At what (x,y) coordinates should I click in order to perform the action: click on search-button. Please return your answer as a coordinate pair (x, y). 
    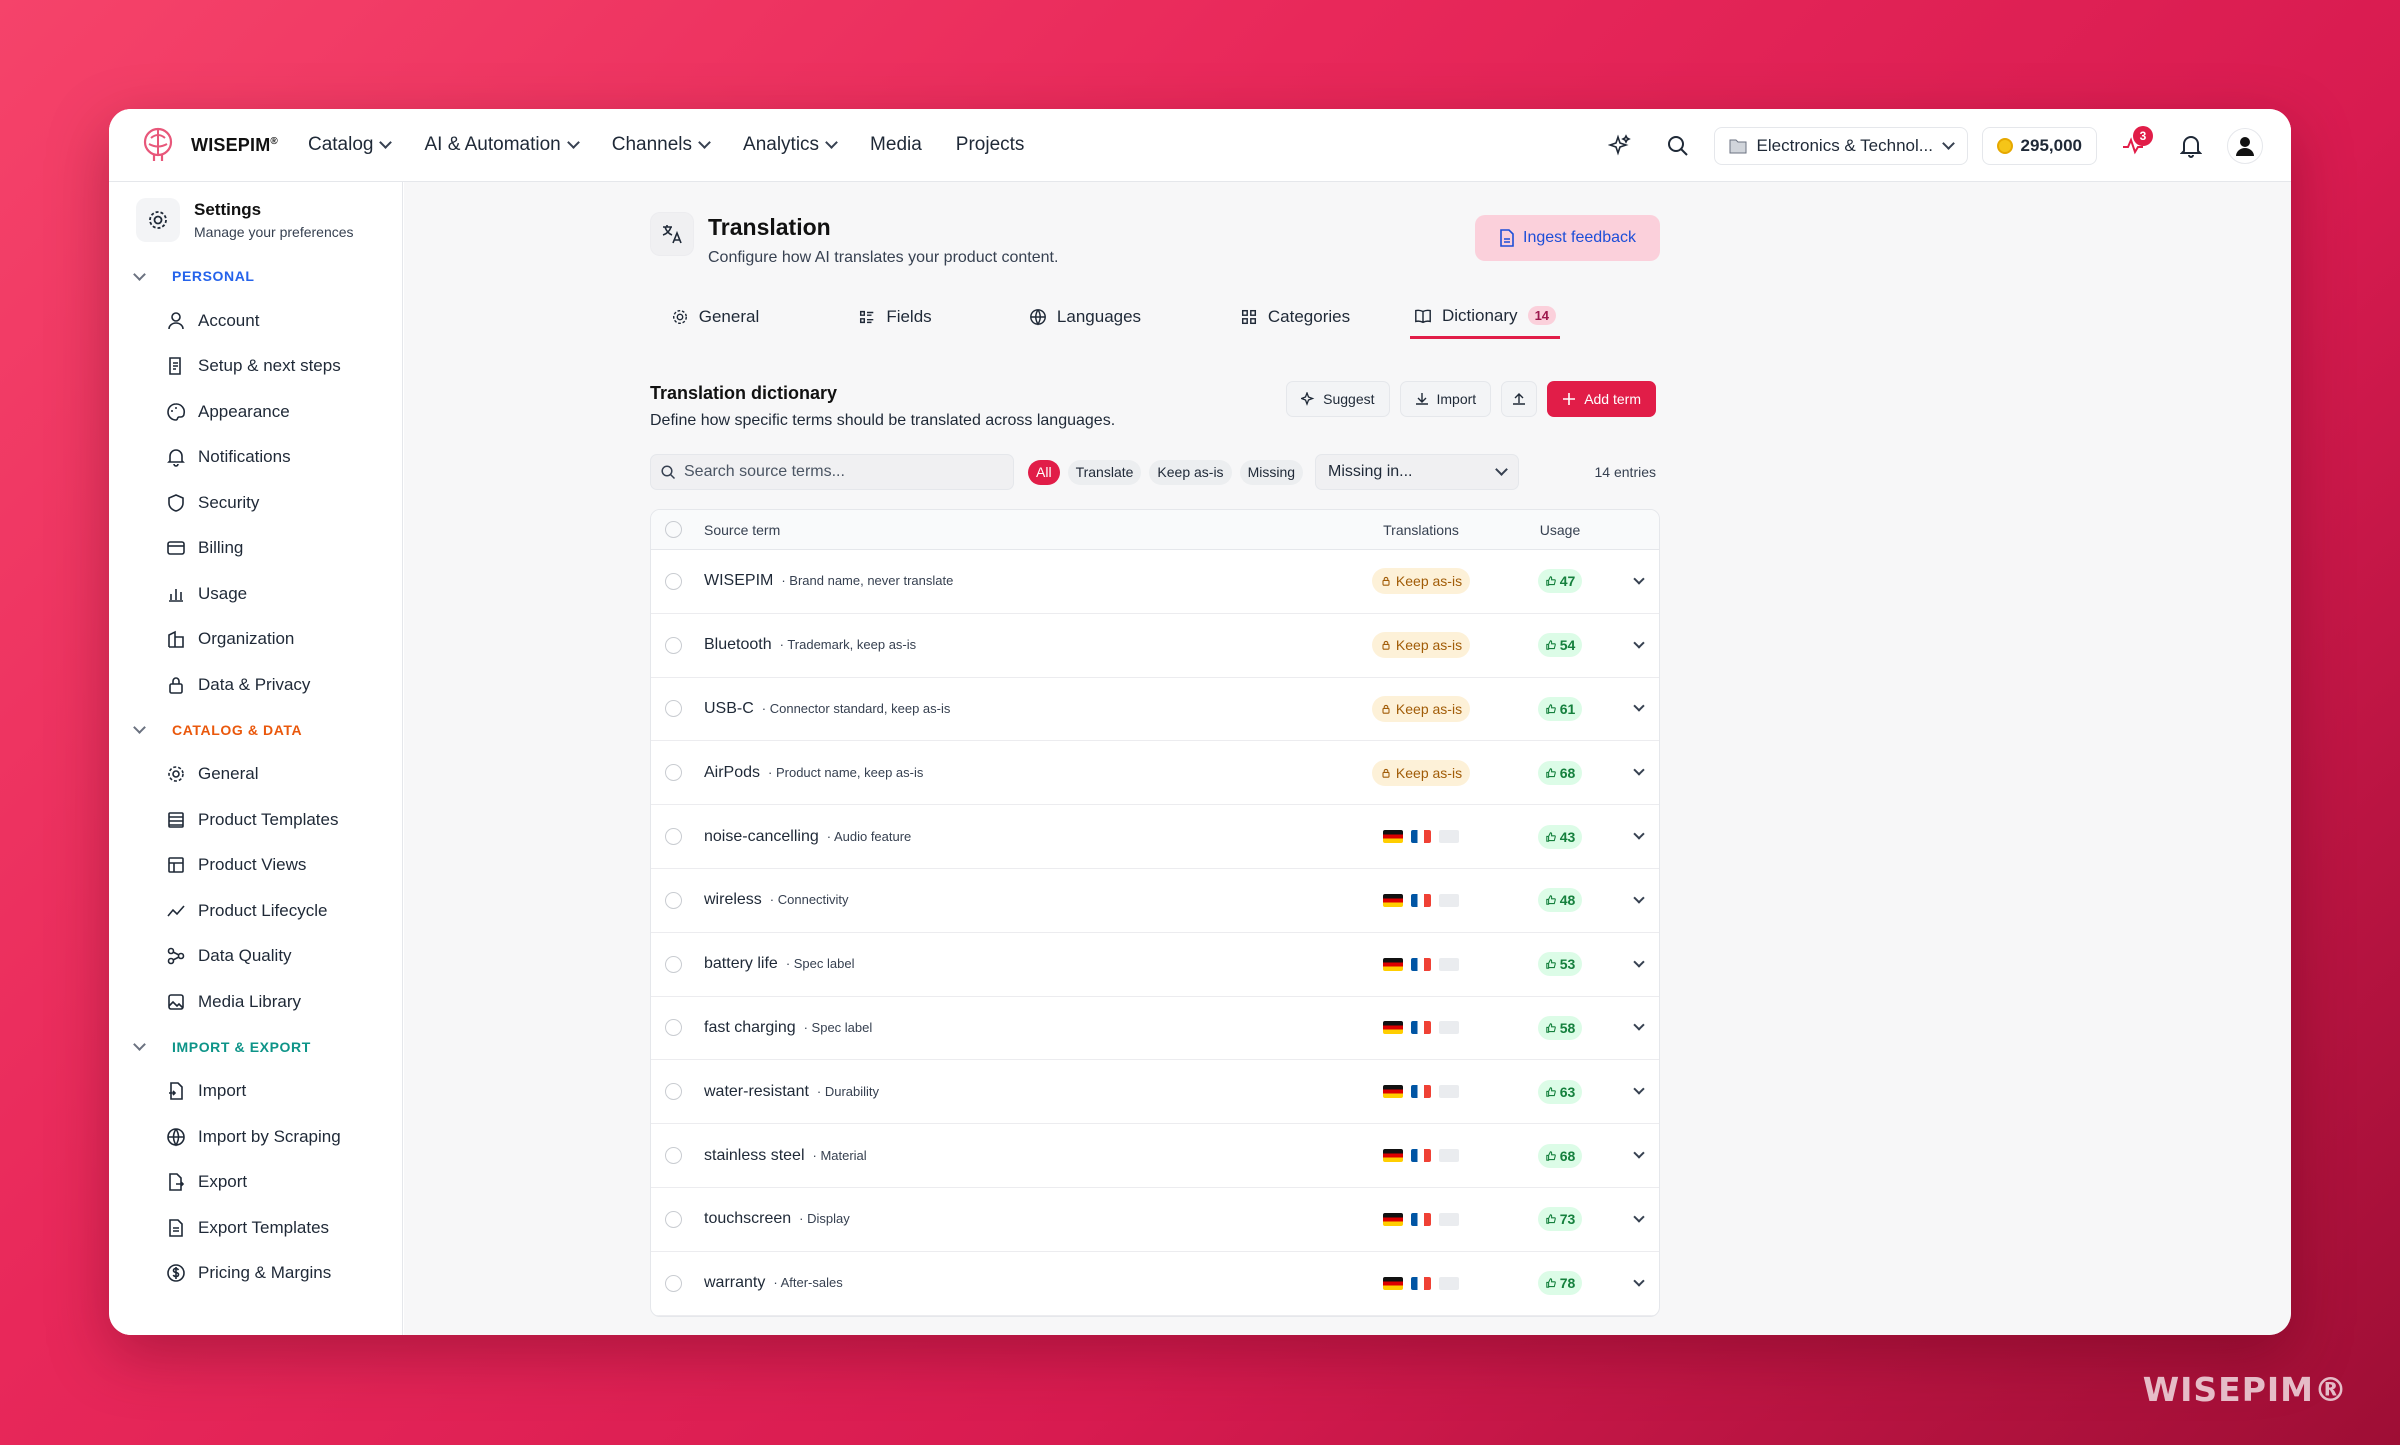
    Looking at the image, I should click on (1678, 146).